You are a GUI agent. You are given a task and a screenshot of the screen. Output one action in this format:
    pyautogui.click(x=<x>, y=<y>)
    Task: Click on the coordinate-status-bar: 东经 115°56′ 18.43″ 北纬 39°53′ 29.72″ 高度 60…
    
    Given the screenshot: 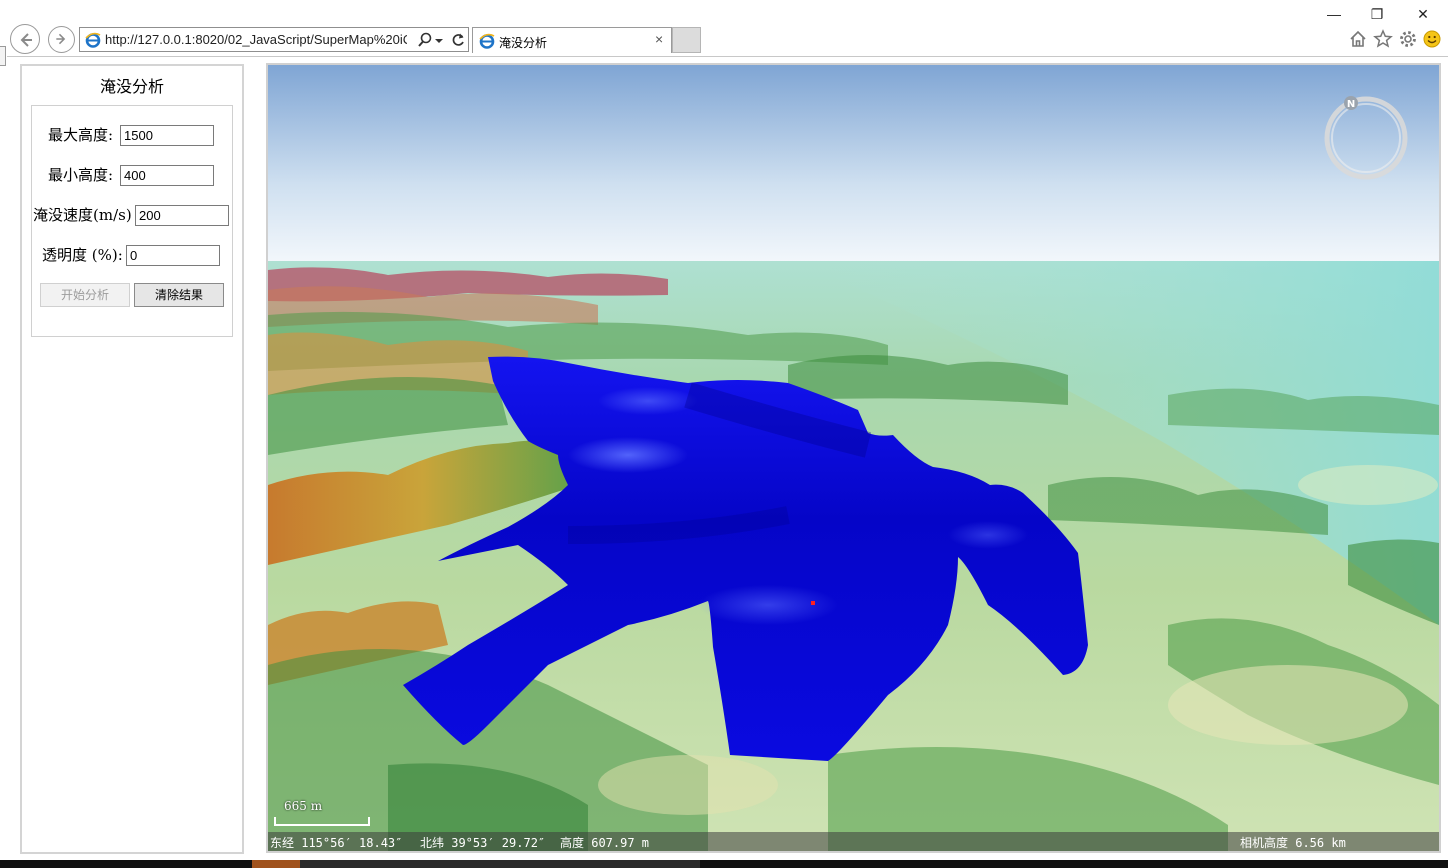 What is the action you would take?
    pyautogui.click(x=853, y=841)
    